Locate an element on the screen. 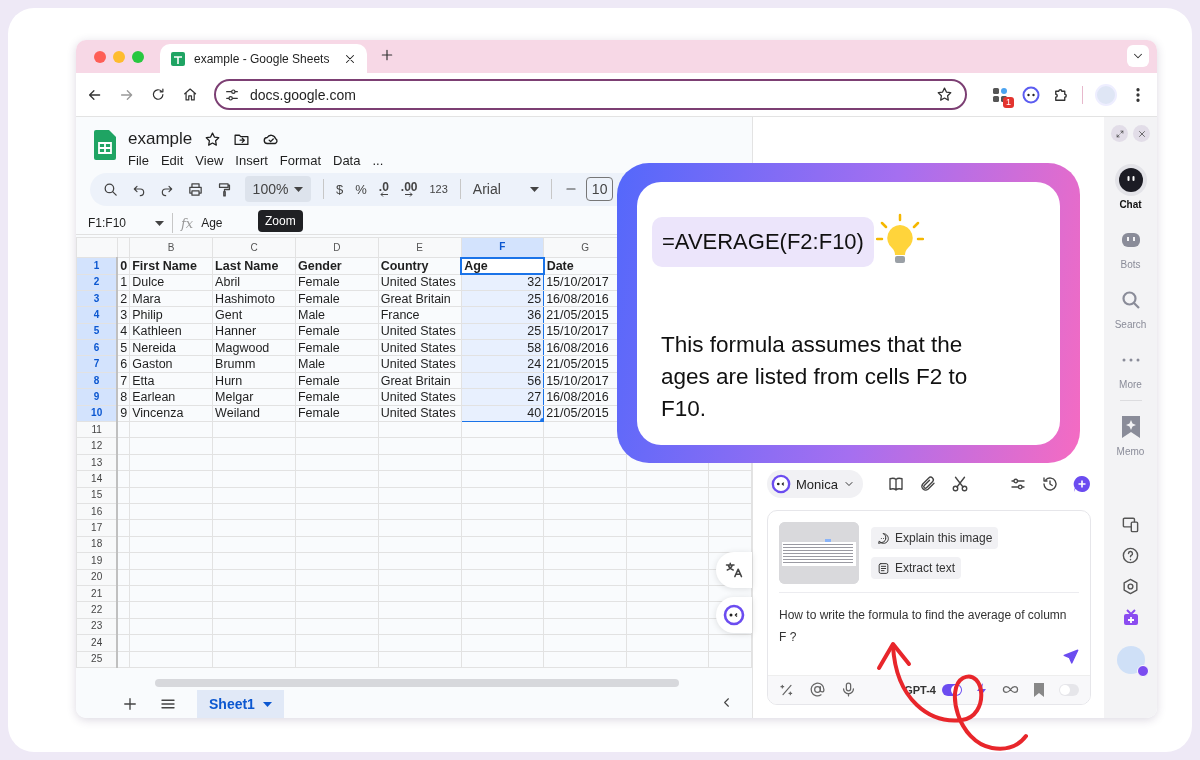 This screenshot has height=760, width=1200. assistant-selector: Monica is located at coordinates (815, 484).